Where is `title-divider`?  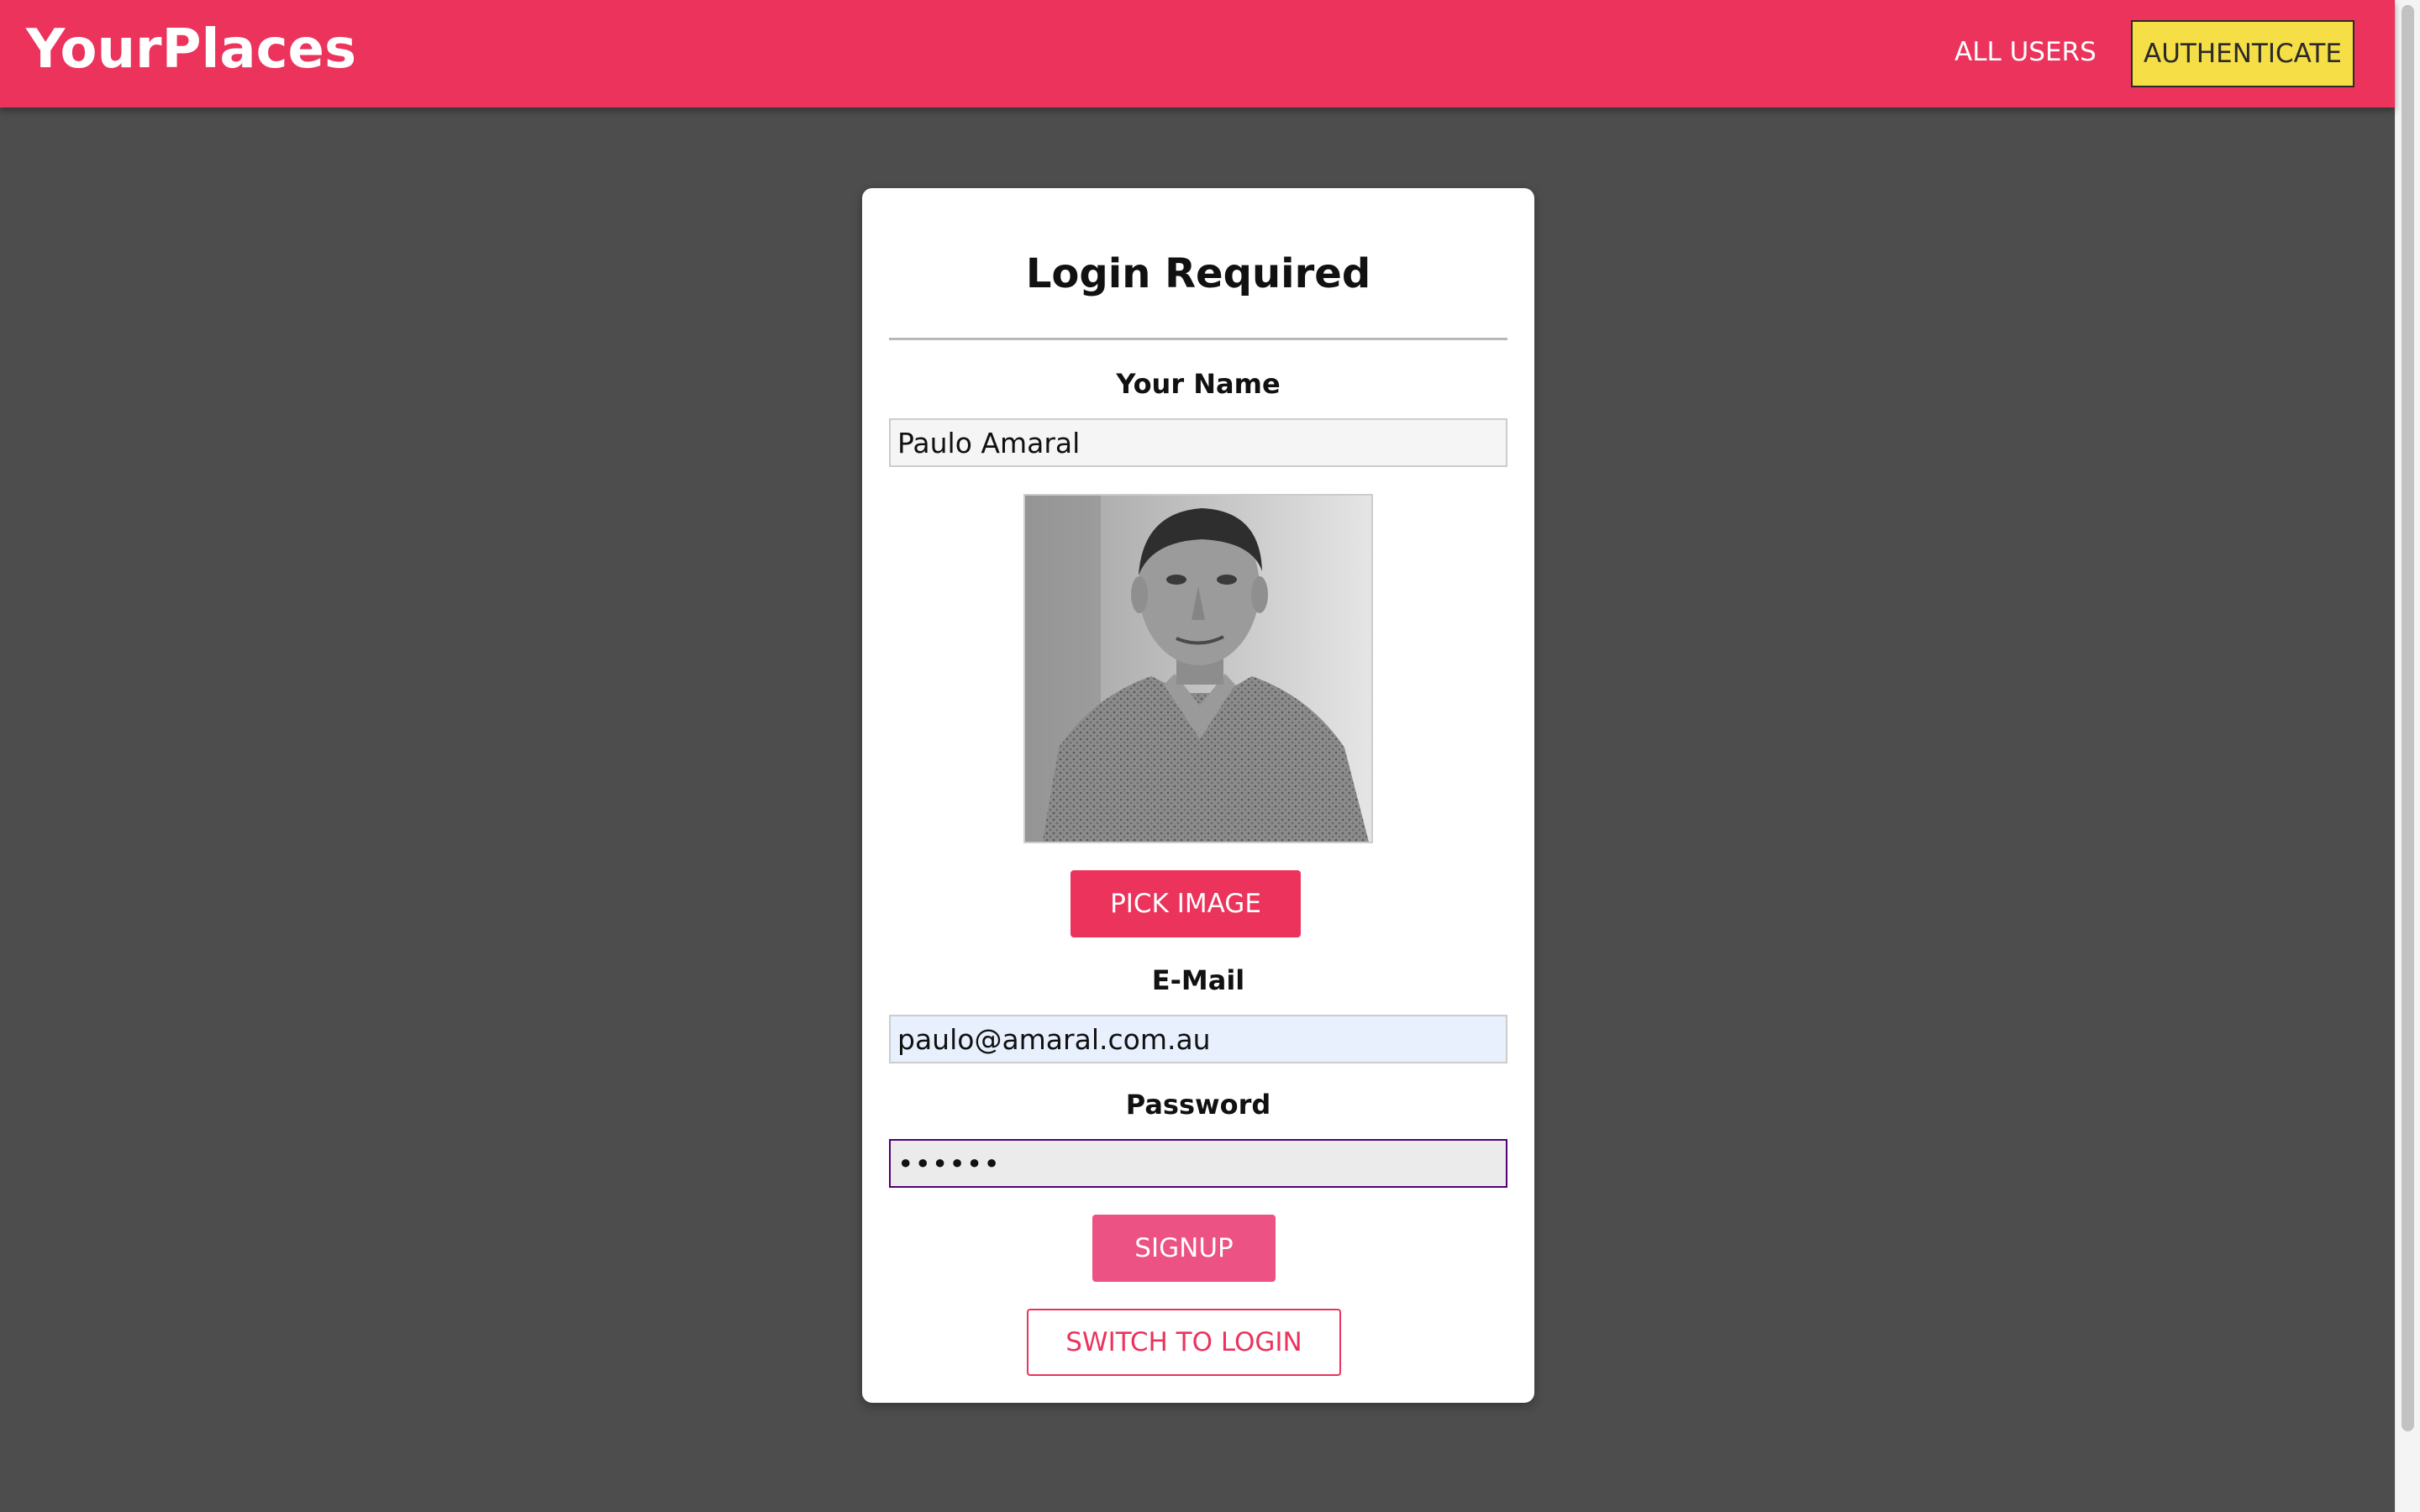
title-divider is located at coordinates (1198, 339).